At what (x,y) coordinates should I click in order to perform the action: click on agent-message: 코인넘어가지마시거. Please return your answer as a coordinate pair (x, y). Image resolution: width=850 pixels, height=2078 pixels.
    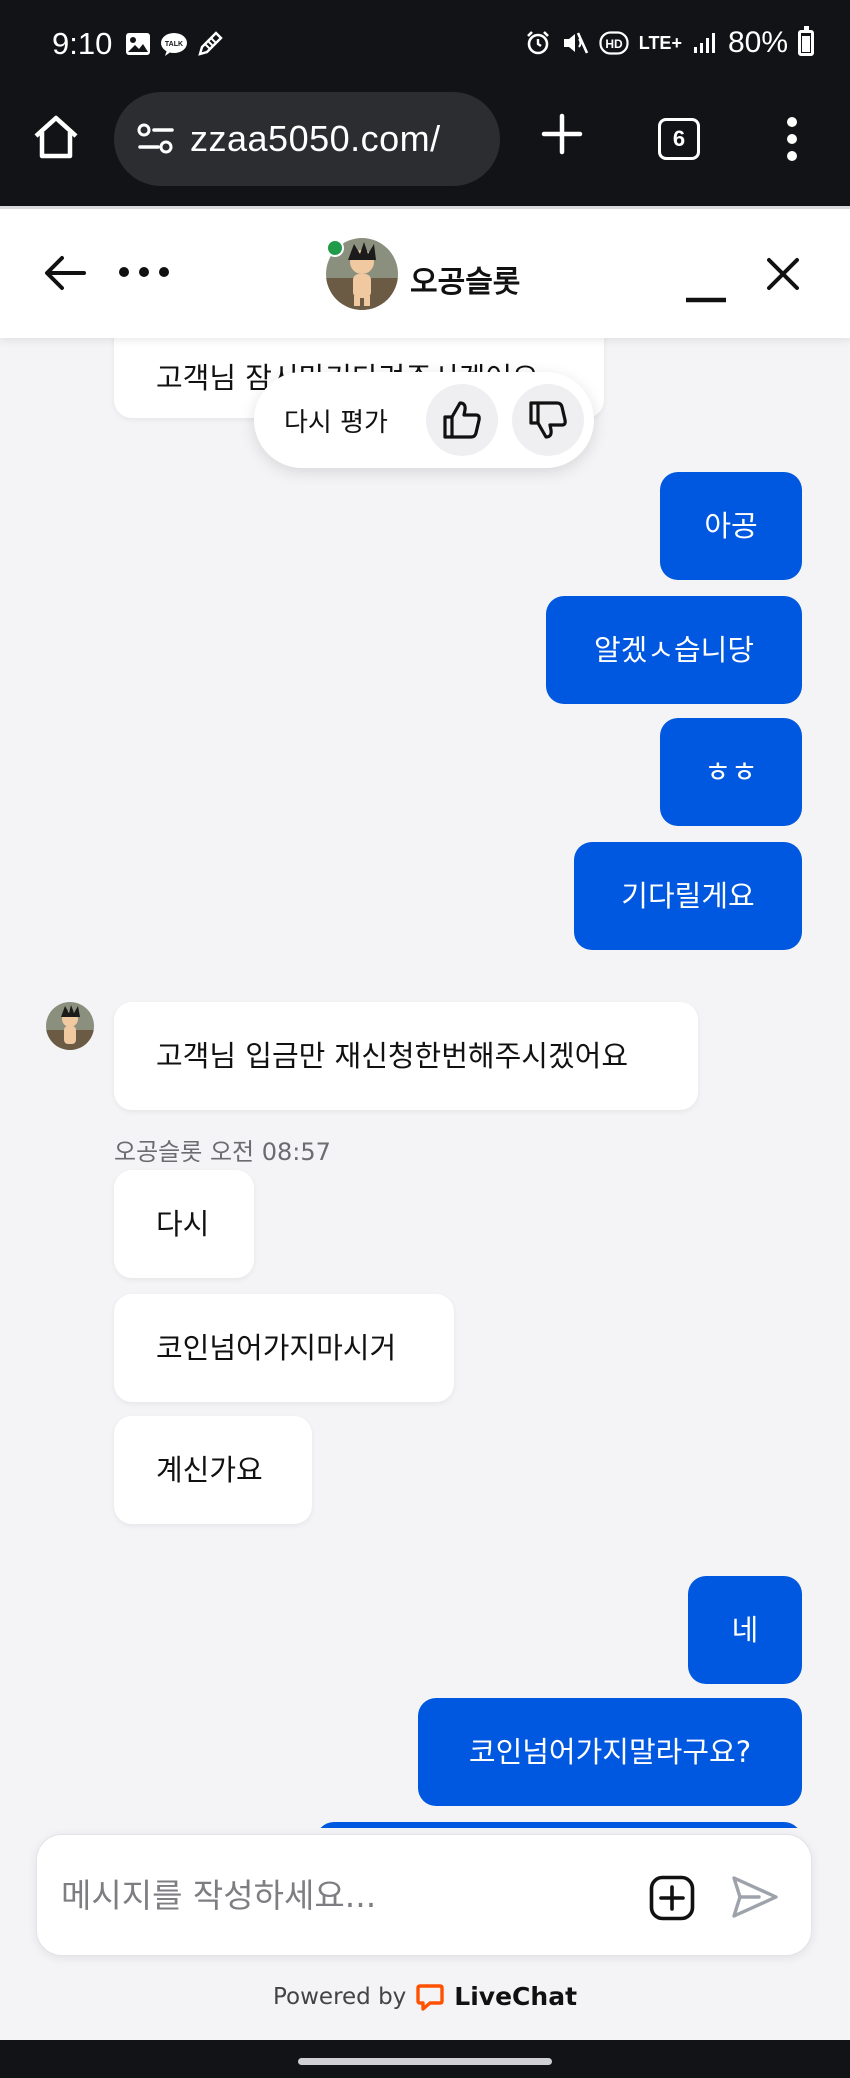
    Looking at the image, I should click on (284, 1348).